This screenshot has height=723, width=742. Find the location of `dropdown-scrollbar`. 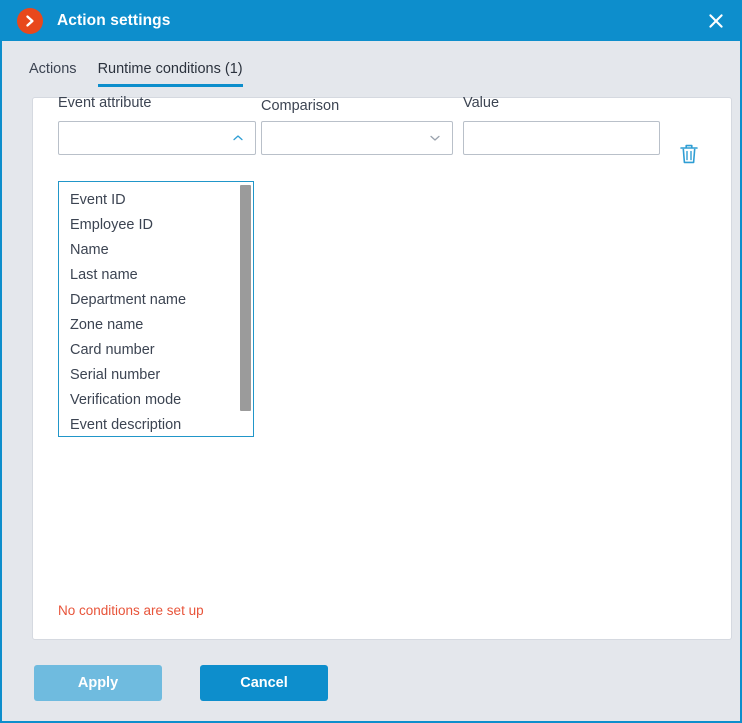

dropdown-scrollbar is located at coordinates (245, 310).